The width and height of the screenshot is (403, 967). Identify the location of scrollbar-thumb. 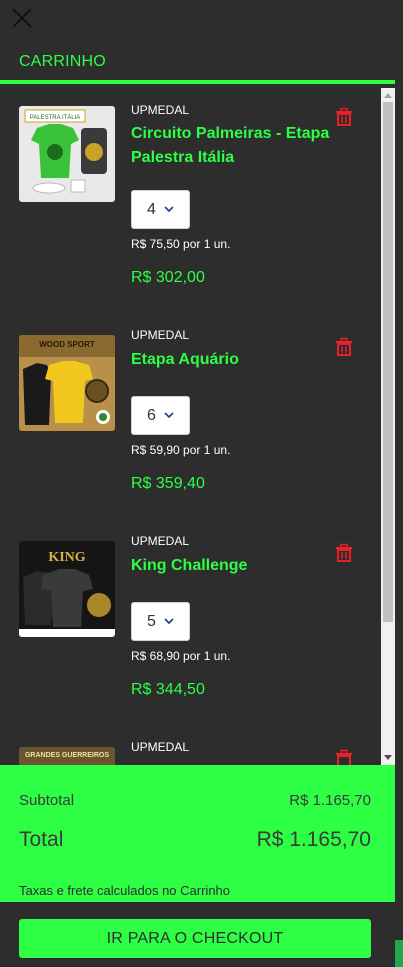
(388, 362).